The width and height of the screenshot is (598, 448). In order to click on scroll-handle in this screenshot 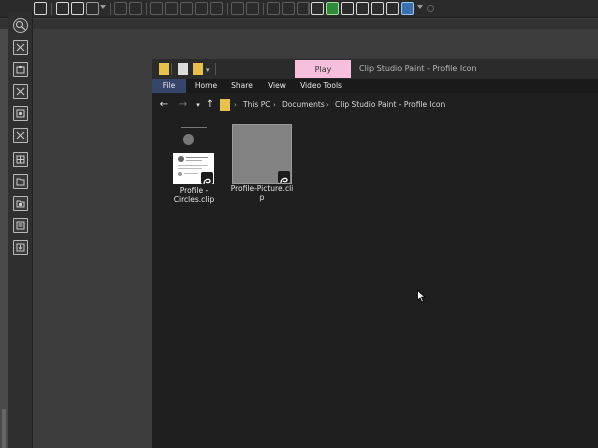, I will do `click(4, 428)`.